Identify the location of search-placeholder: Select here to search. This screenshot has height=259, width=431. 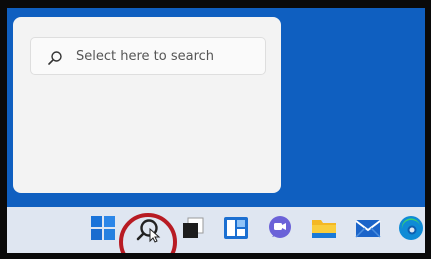
(145, 56).